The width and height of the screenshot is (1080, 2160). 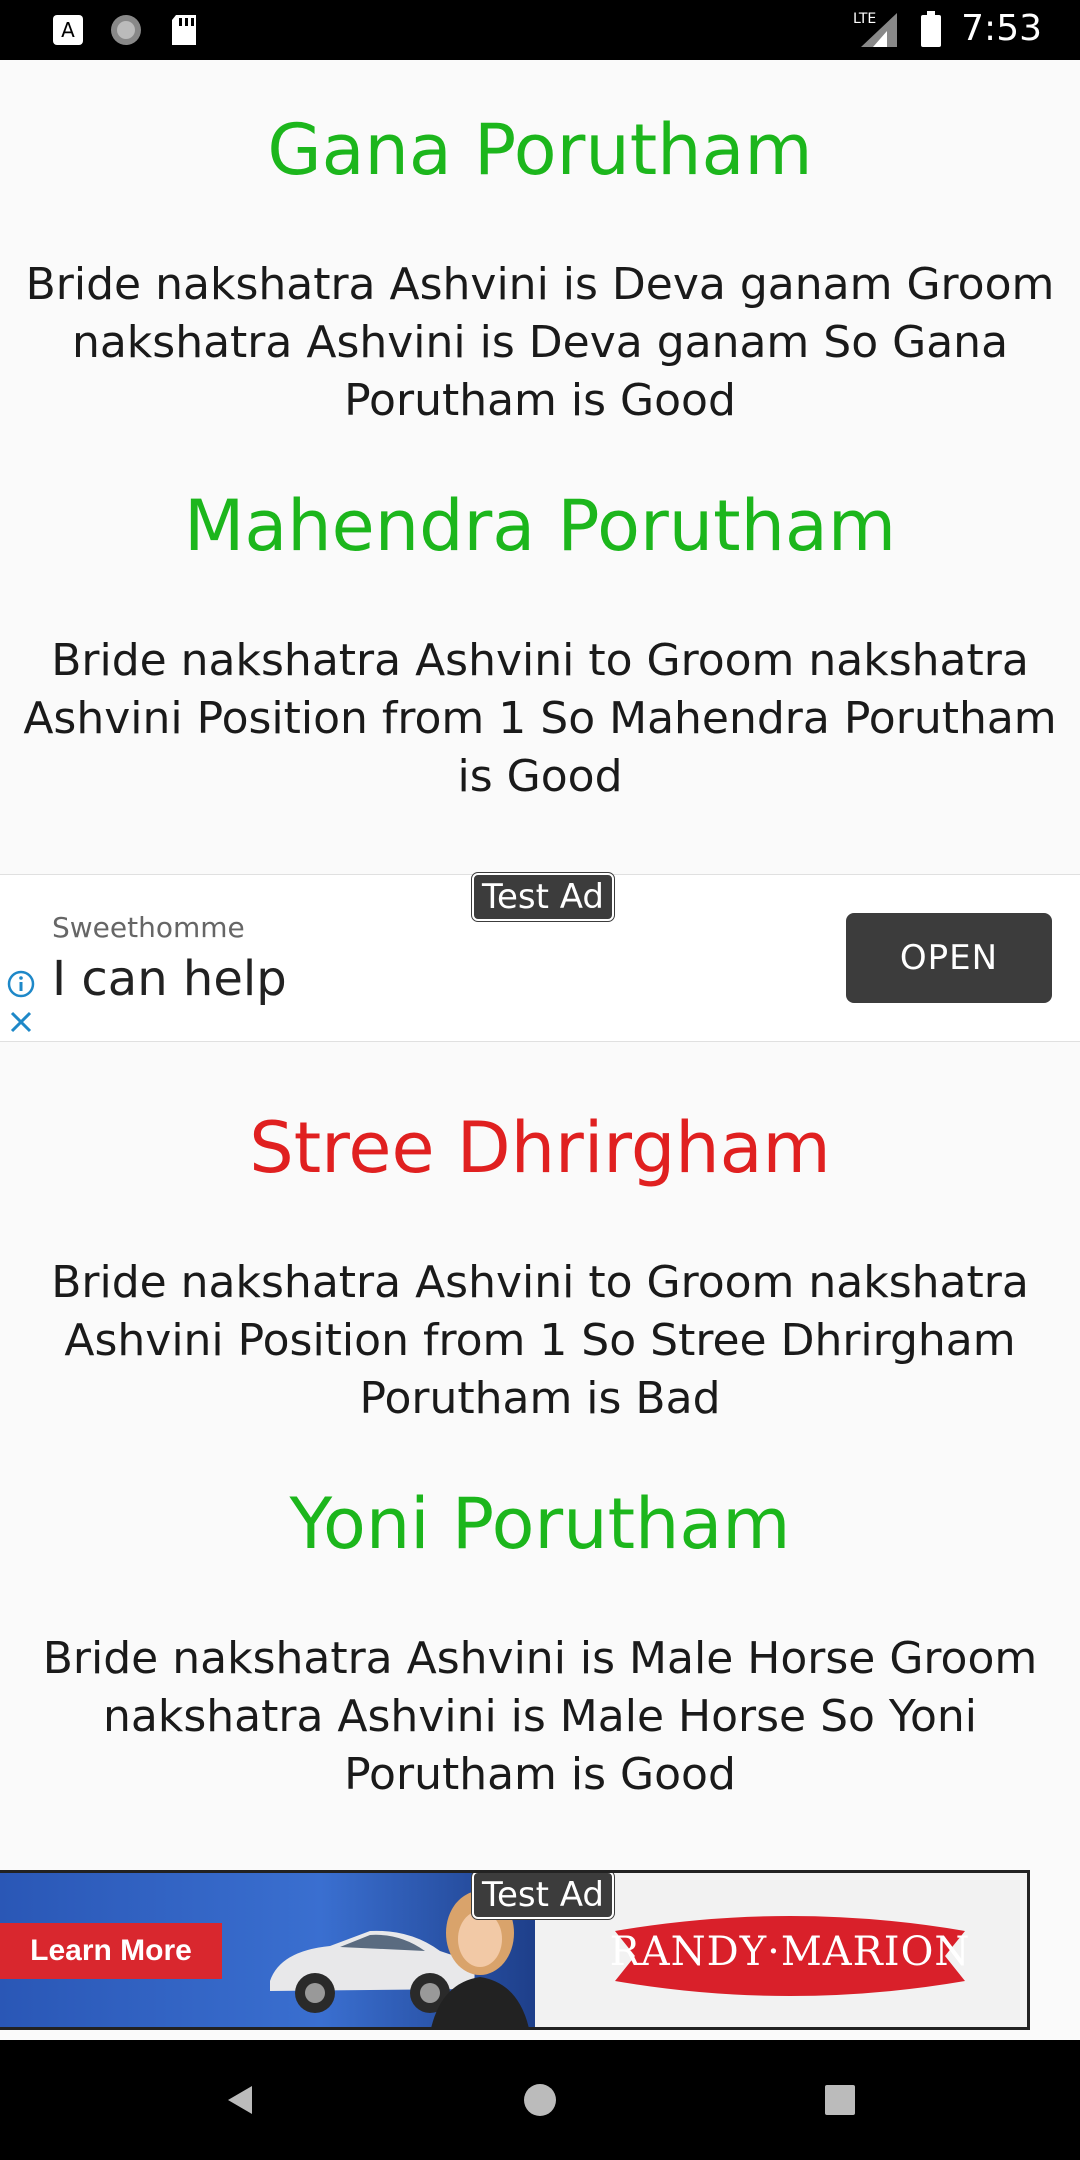 What do you see at coordinates (515, 1950) in the screenshot?
I see `banner-ad: Learn More RANDY·MARION Test Ad` at bounding box center [515, 1950].